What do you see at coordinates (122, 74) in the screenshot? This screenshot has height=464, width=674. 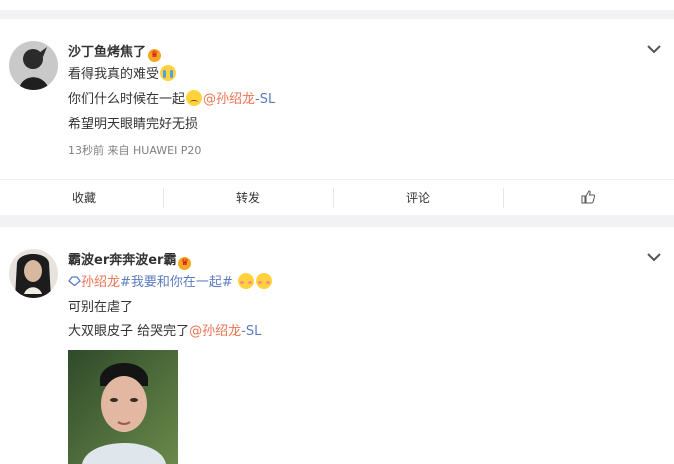 I see `post-text-line: 看得我真的难受` at bounding box center [122, 74].